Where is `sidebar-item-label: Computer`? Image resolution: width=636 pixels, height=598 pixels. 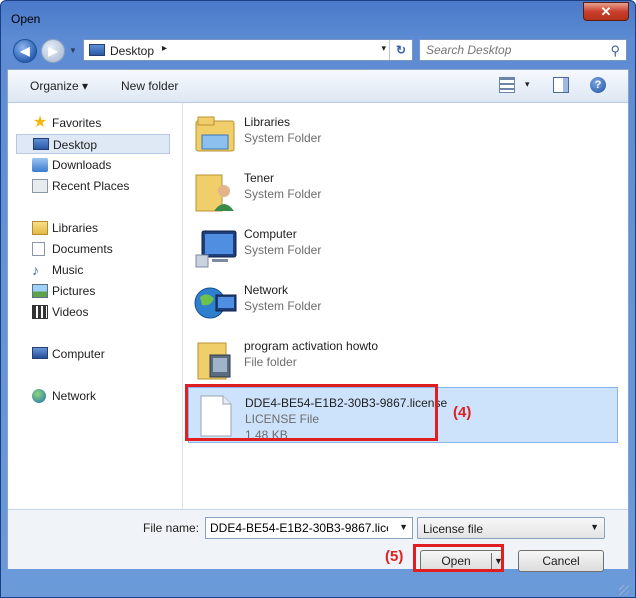
sidebar-item-label: Computer is located at coordinates (78, 354).